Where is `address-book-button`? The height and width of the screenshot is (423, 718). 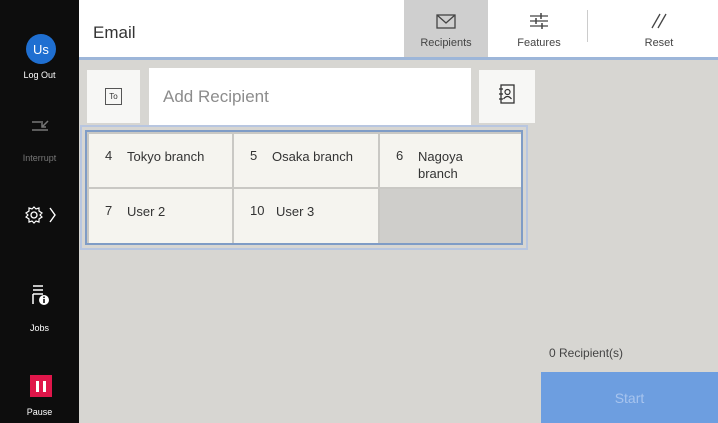 address-book-button is located at coordinates (507, 96).